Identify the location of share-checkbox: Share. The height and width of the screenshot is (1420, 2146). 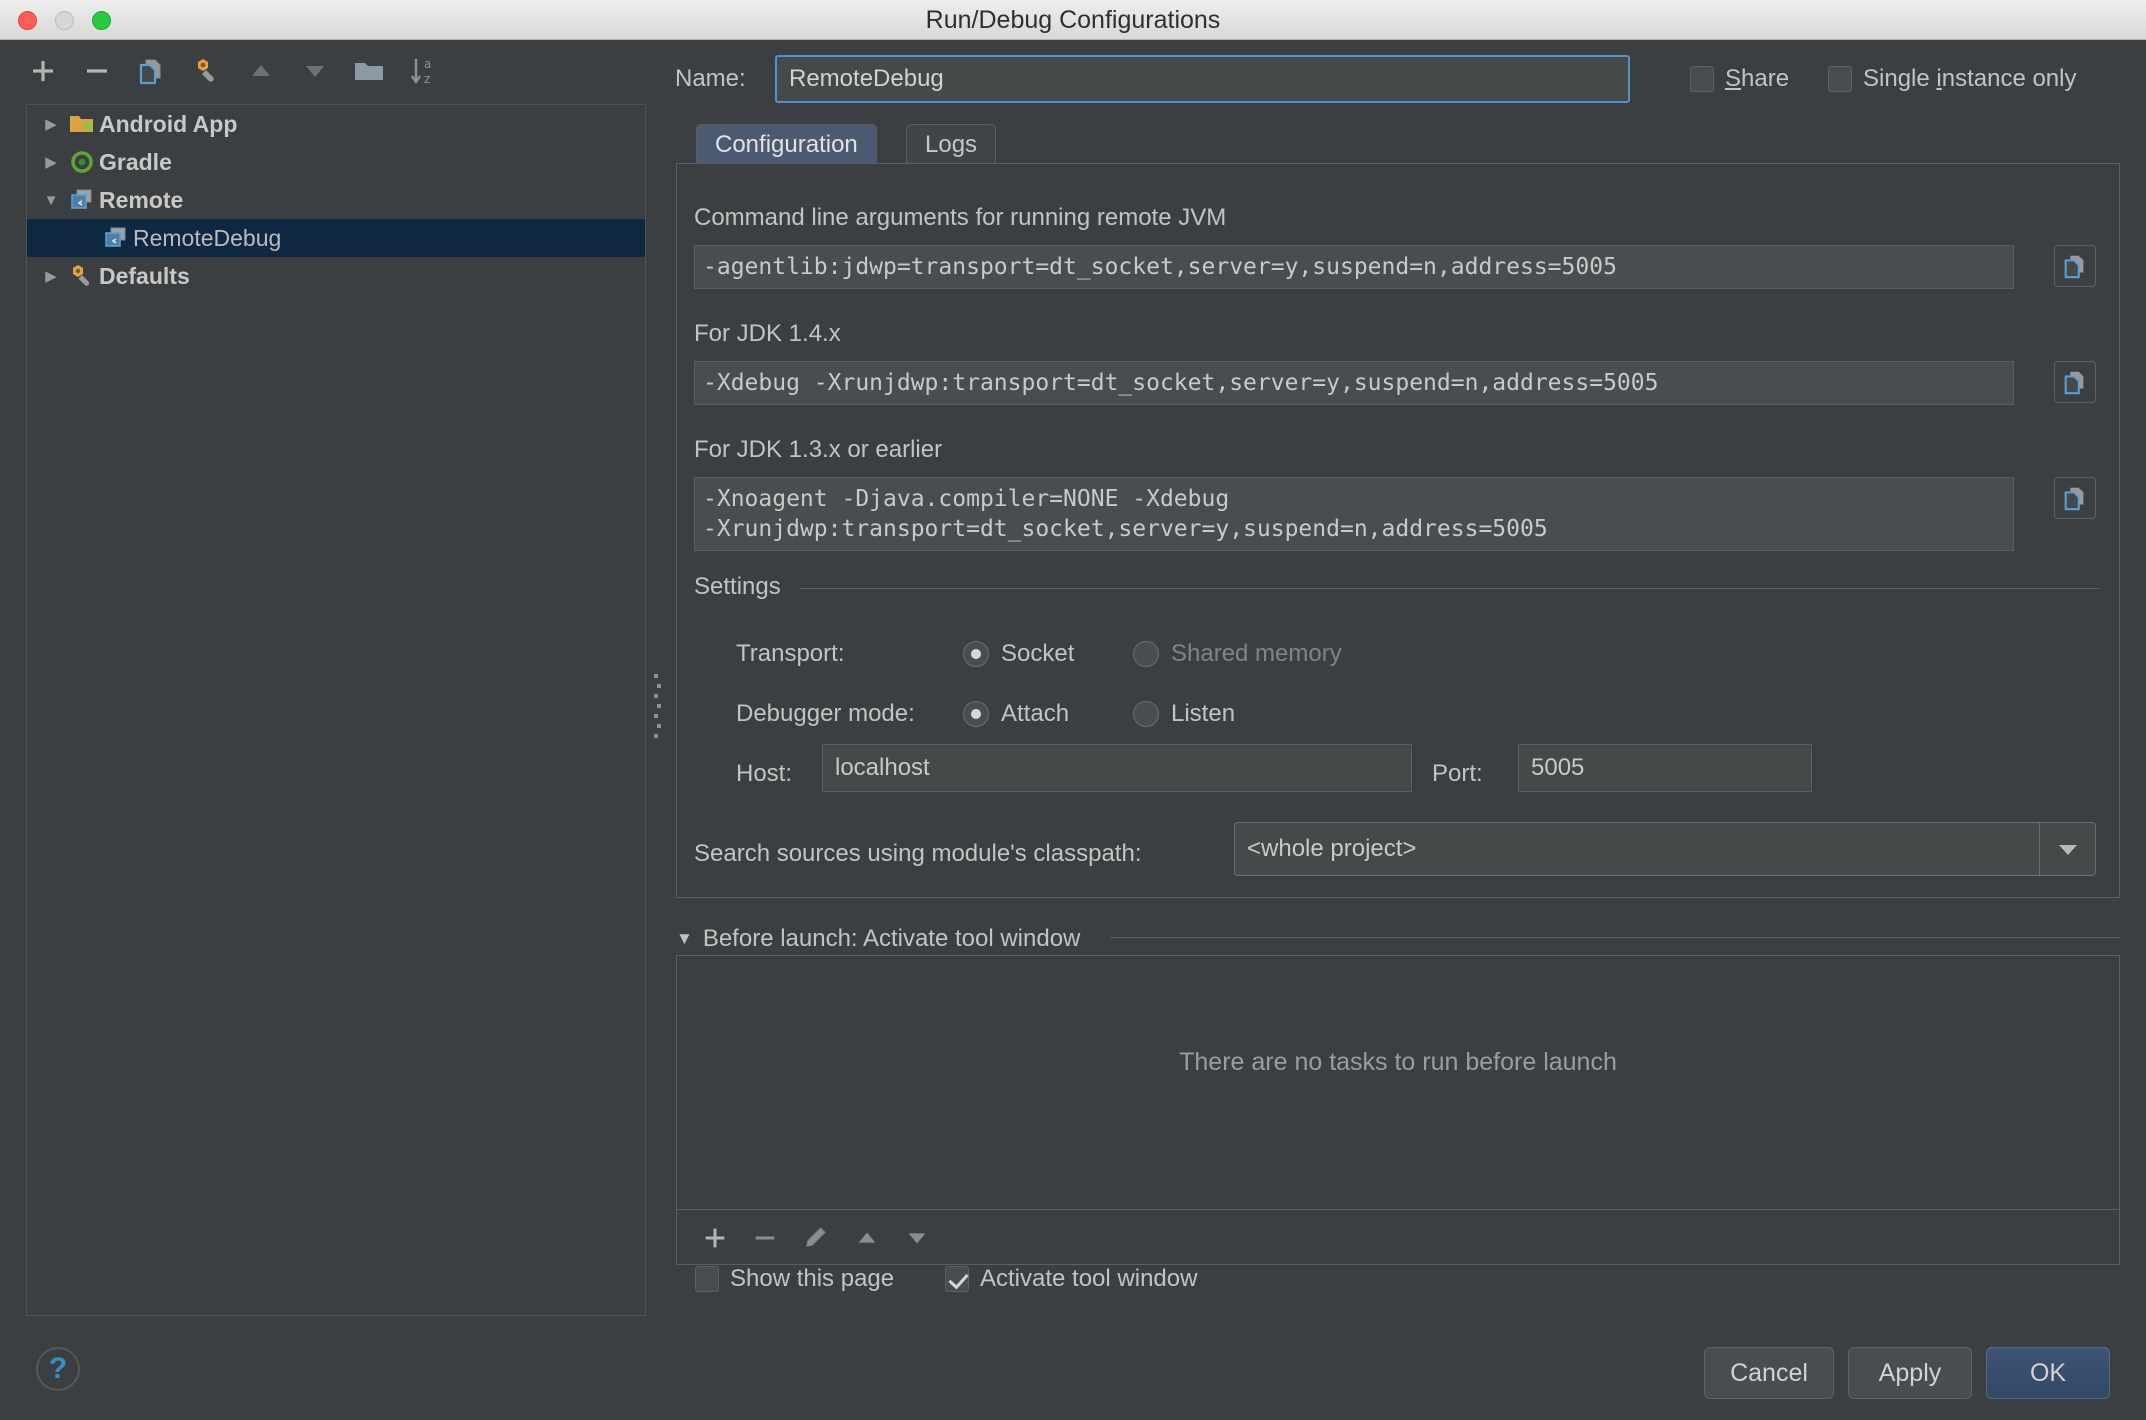
(1739, 79).